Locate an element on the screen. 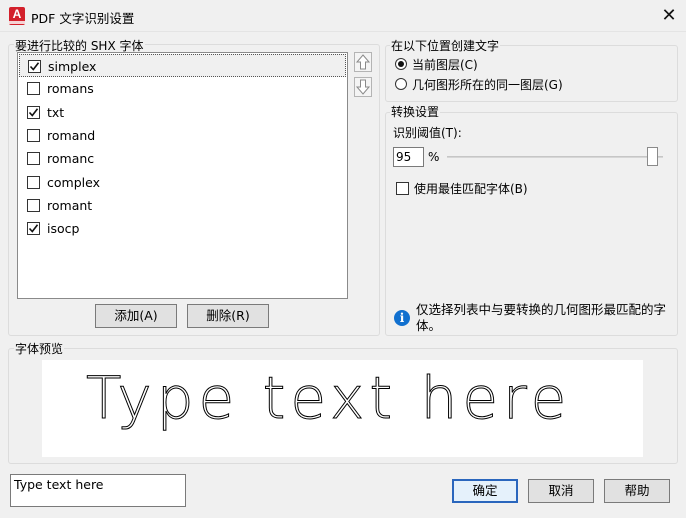 The height and width of the screenshot is (518, 686). font-list-item-label: simplex is located at coordinates (72, 66).